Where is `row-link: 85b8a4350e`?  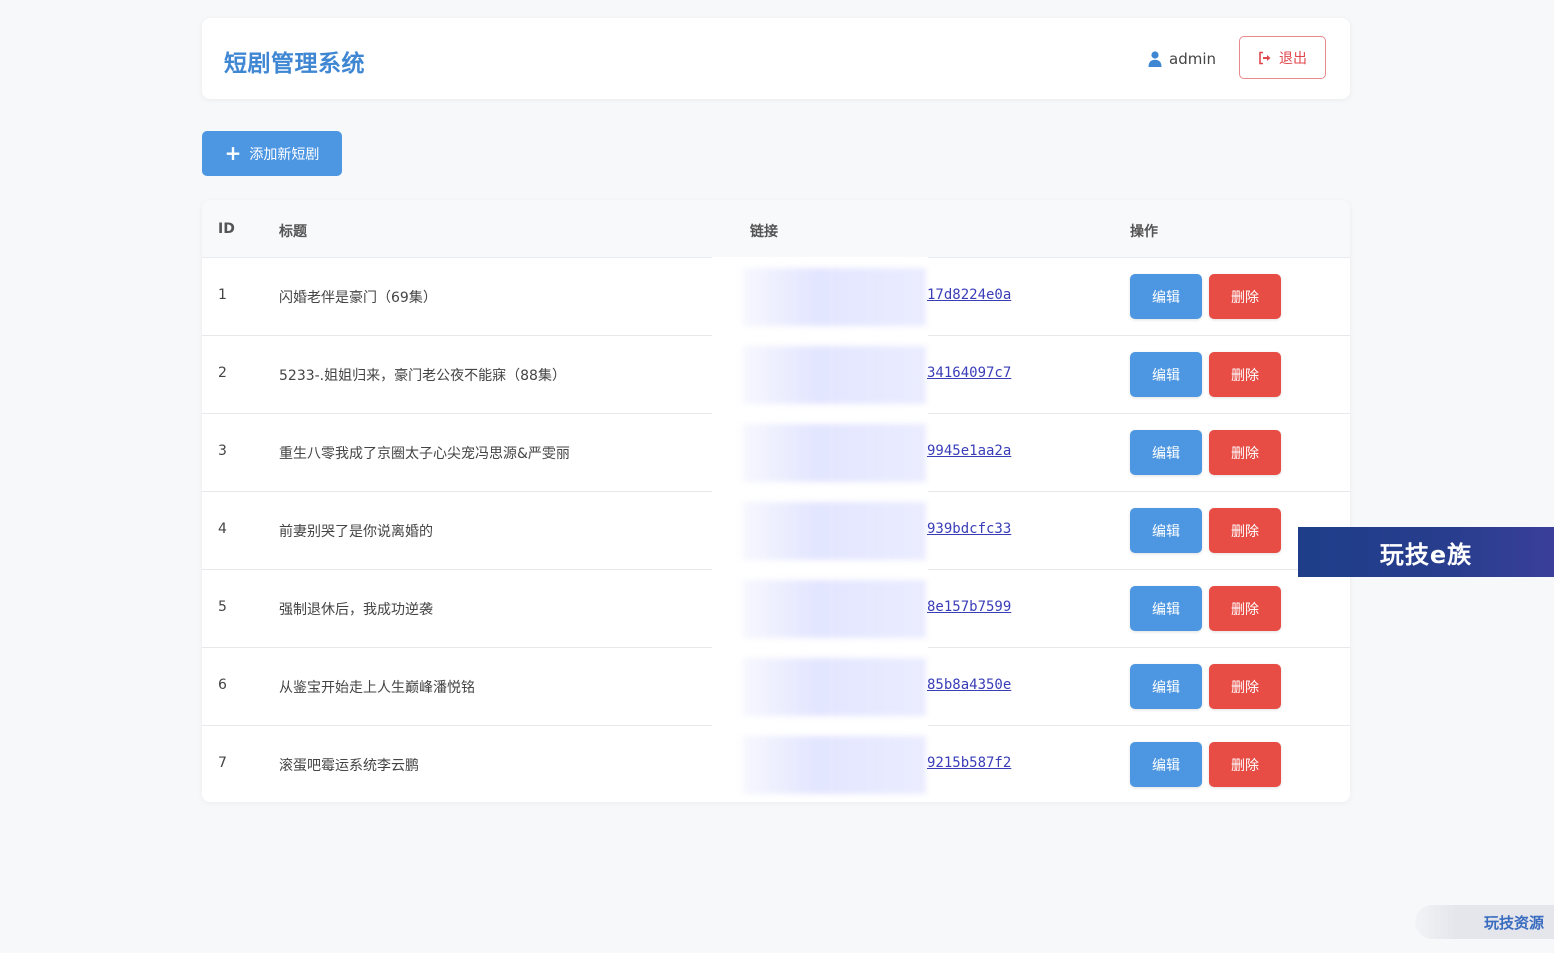
row-link: 85b8a4350e is located at coordinates (969, 685).